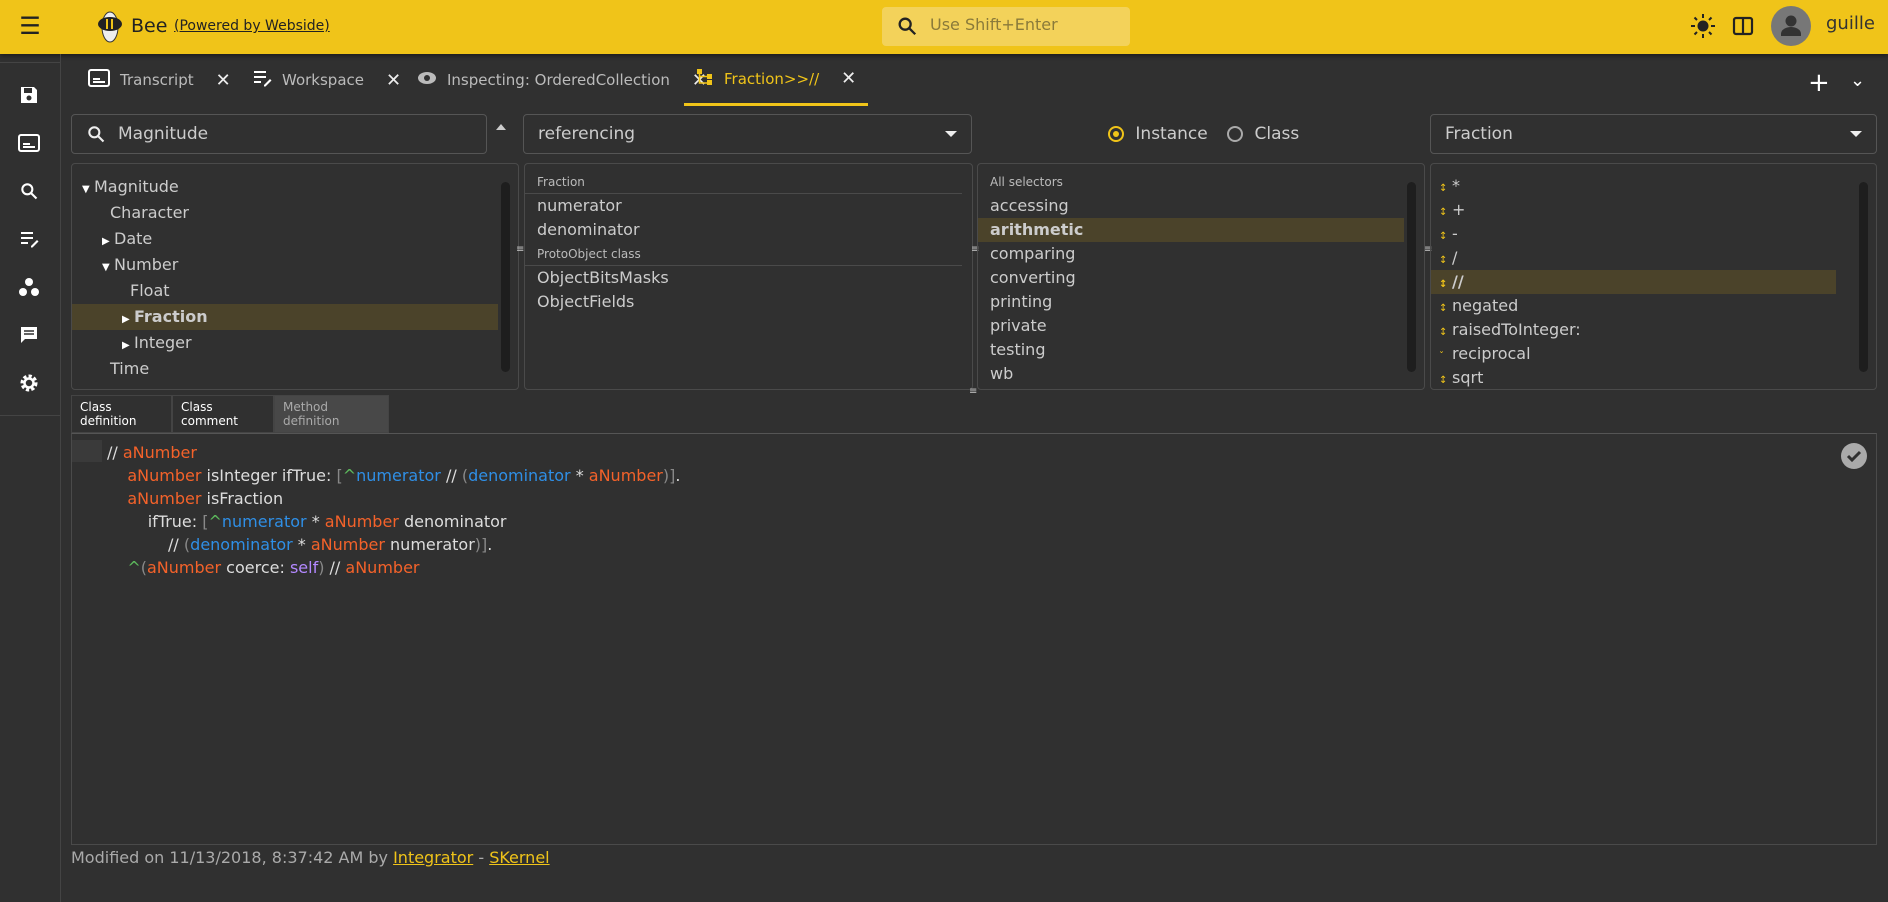 The width and height of the screenshot is (1888, 902). Describe the element at coordinates (748, 278) in the screenshot. I see `variable-item: ObjectBitsMasks` at that location.